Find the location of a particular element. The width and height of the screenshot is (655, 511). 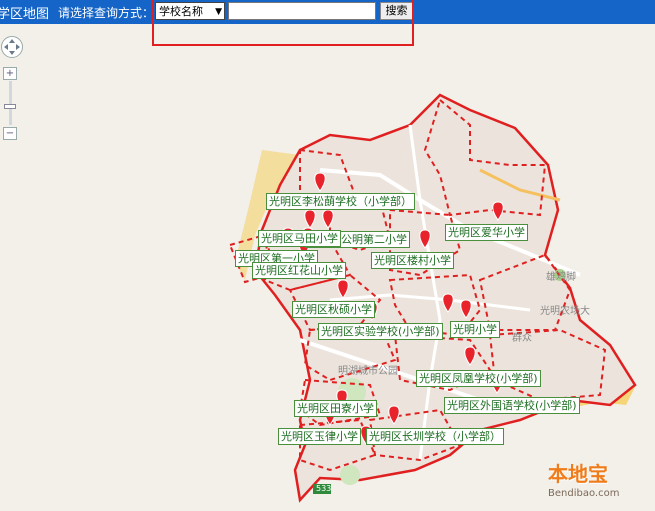

road-number: 533 is located at coordinates (324, 488).